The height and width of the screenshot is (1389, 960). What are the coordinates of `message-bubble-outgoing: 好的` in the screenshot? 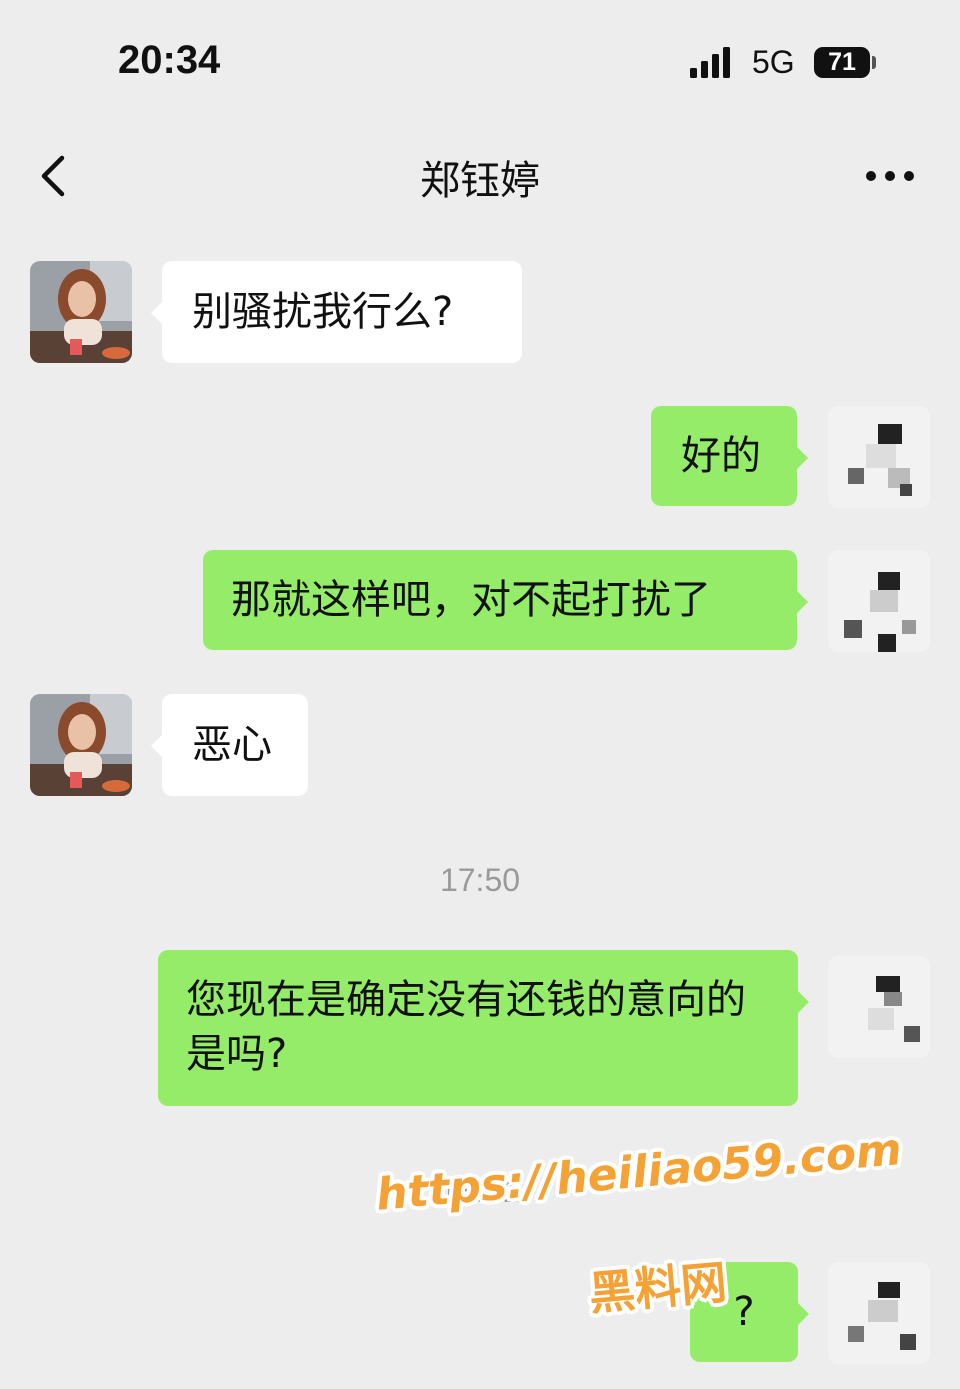 It's located at (729, 456).